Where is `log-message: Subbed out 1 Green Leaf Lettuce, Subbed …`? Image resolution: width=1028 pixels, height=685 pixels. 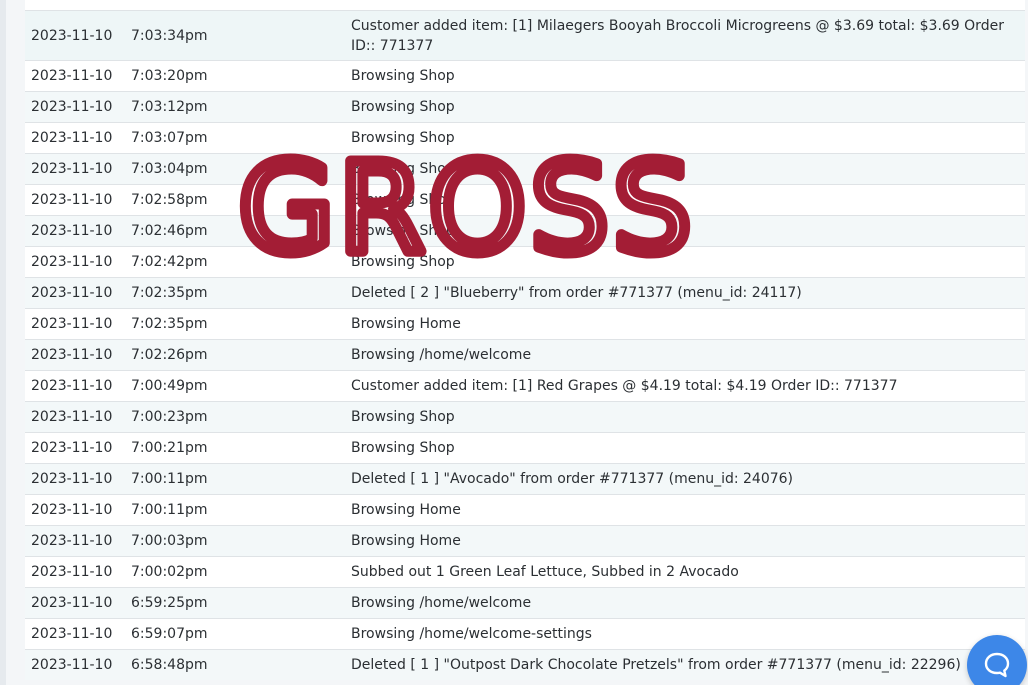
log-message: Subbed out 1 Green Leaf Lettuce, Subbed … is located at coordinates (545, 572).